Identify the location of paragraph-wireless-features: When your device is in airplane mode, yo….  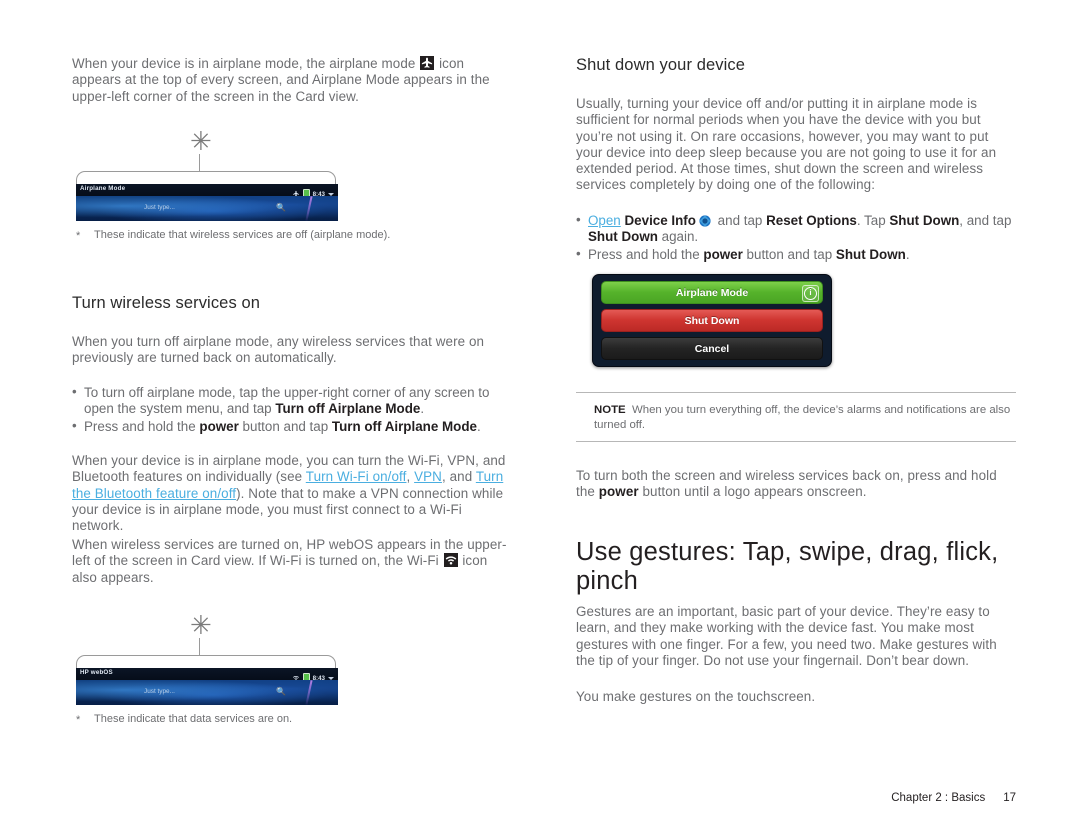
(292, 493).